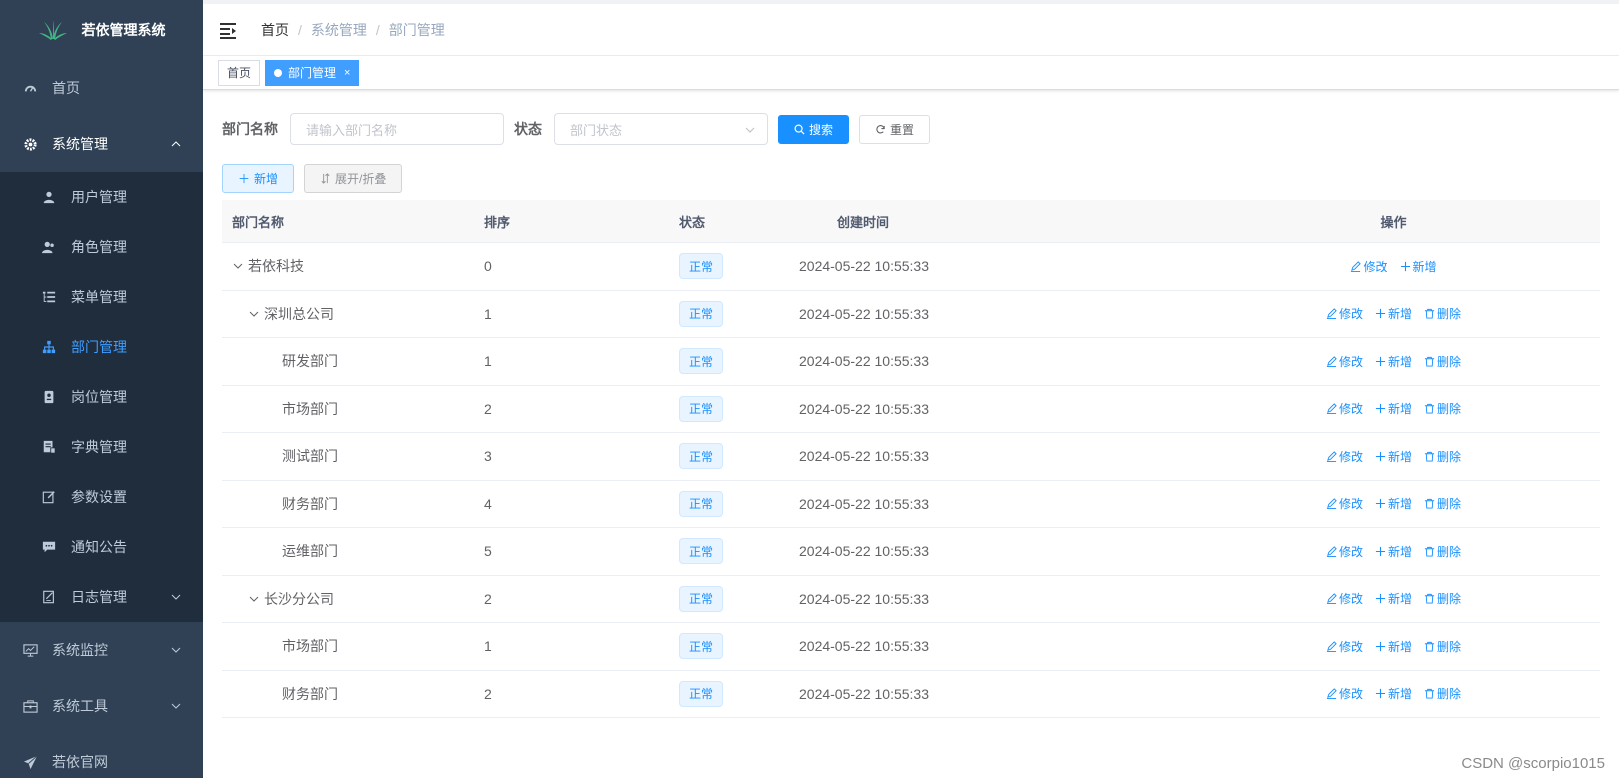 Image resolution: width=1619 pixels, height=778 pixels. I want to click on tag-label: 部门管理, so click(312, 72).